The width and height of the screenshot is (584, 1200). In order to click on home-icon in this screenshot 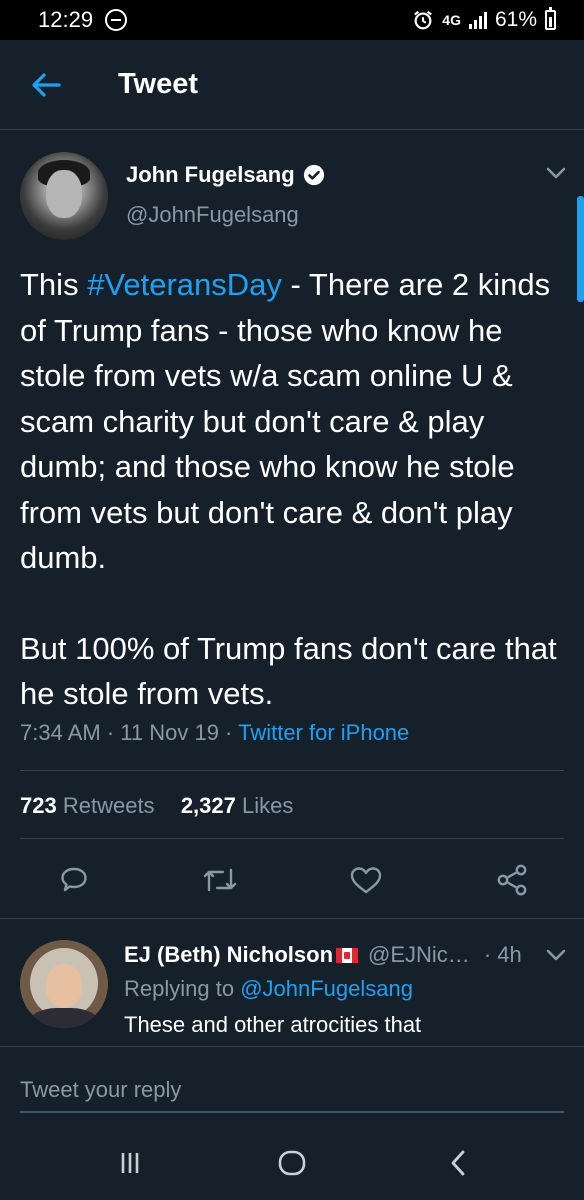, I will do `click(292, 1163)`.